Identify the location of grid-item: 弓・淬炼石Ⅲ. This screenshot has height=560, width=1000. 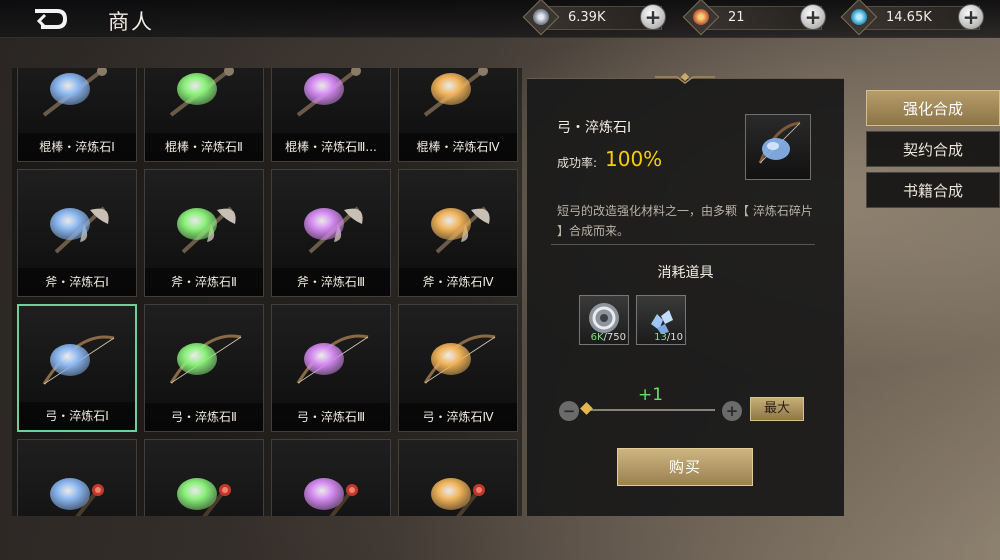
(331, 368).